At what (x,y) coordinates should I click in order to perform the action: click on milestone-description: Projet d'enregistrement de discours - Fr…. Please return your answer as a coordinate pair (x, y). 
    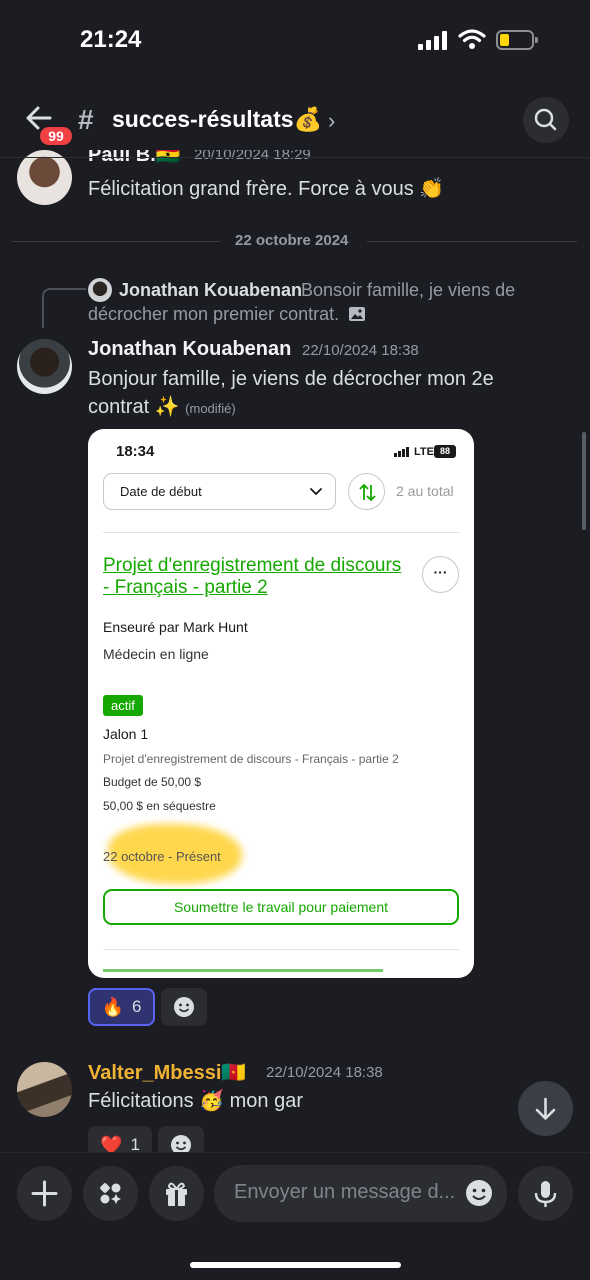
    Looking at the image, I should click on (251, 759).